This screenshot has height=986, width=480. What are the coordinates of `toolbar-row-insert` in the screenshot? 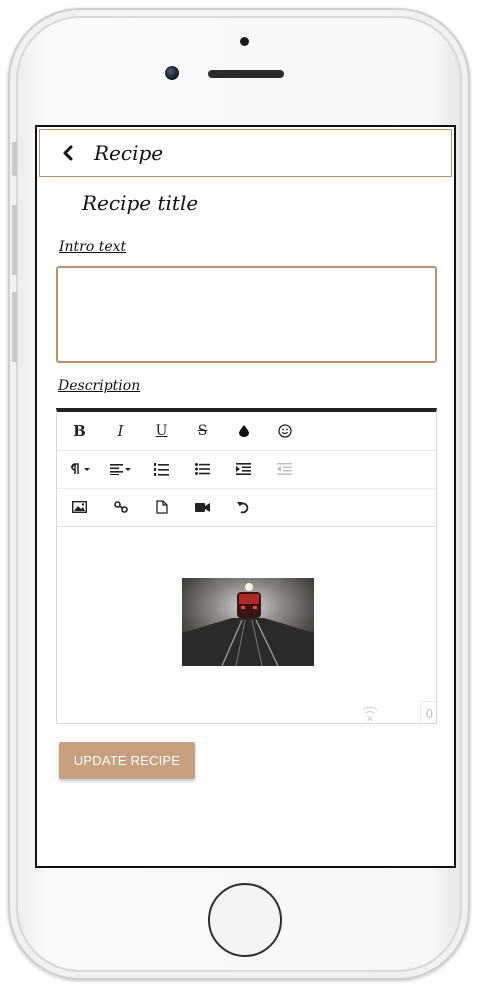 It's located at (246, 507).